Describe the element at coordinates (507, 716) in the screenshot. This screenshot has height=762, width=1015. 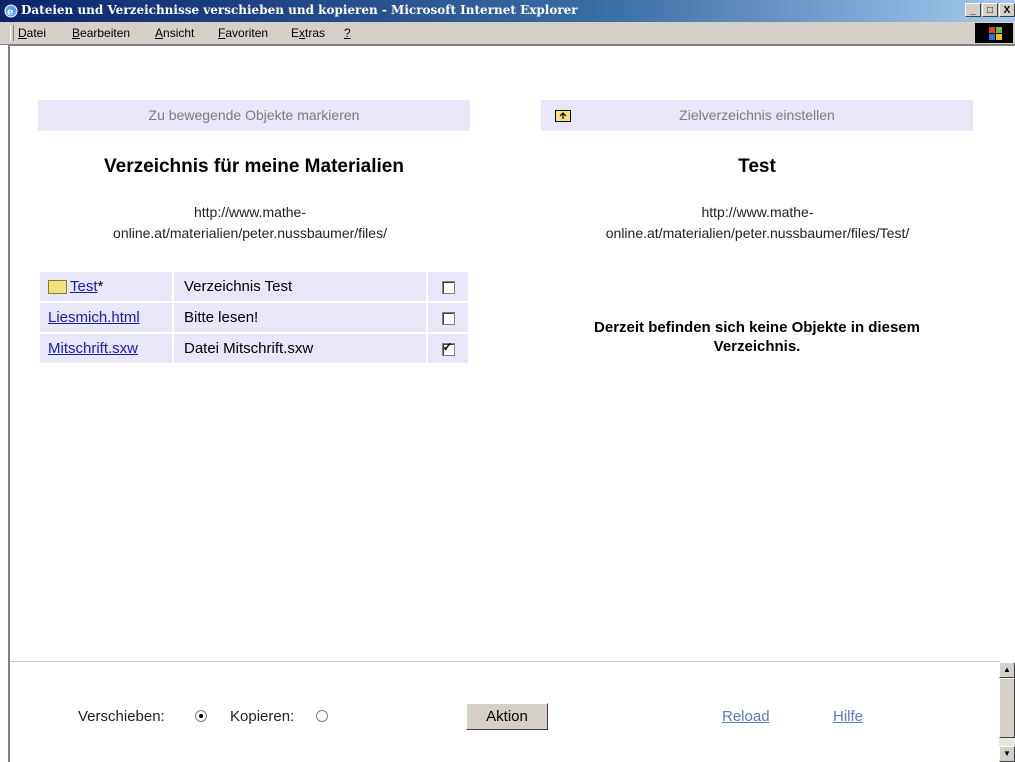
I see `action-button: Aktion` at that location.